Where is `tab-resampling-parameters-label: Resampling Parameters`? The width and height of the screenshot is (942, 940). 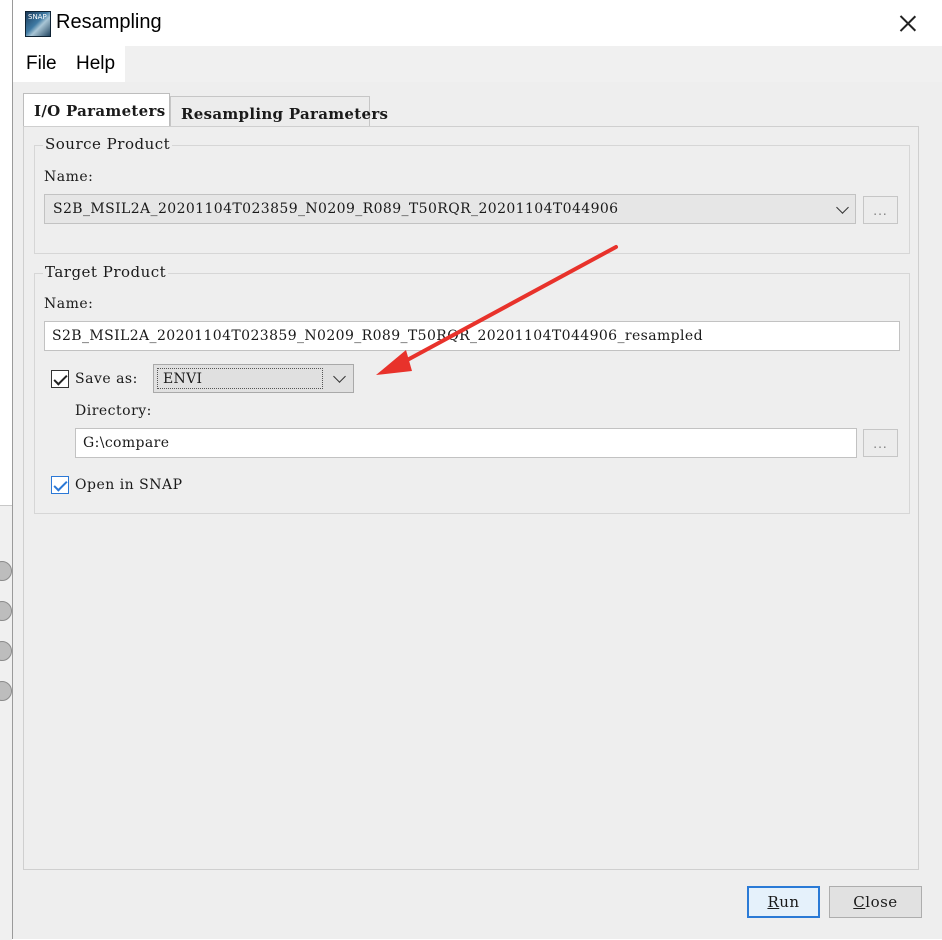
tab-resampling-parameters-label: Resampling Parameters is located at coordinates (285, 114).